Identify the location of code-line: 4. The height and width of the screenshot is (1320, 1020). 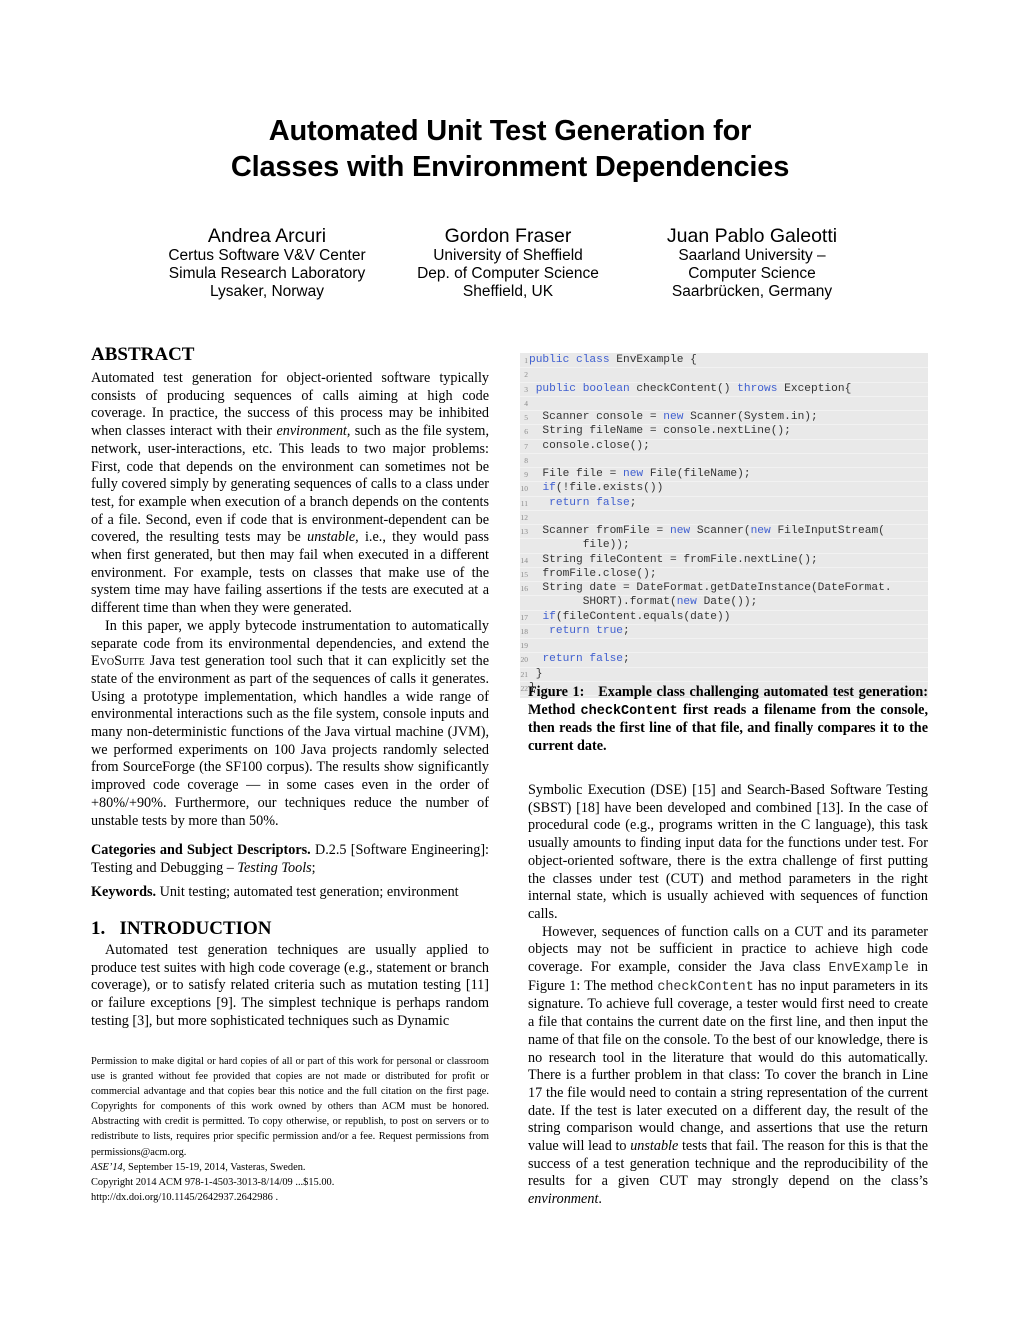
(724, 404).